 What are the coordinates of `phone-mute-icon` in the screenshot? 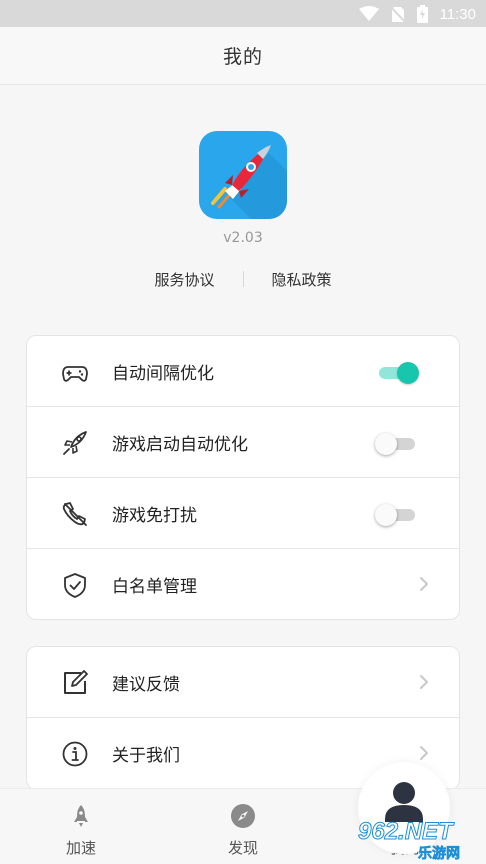 It's located at (74, 514).